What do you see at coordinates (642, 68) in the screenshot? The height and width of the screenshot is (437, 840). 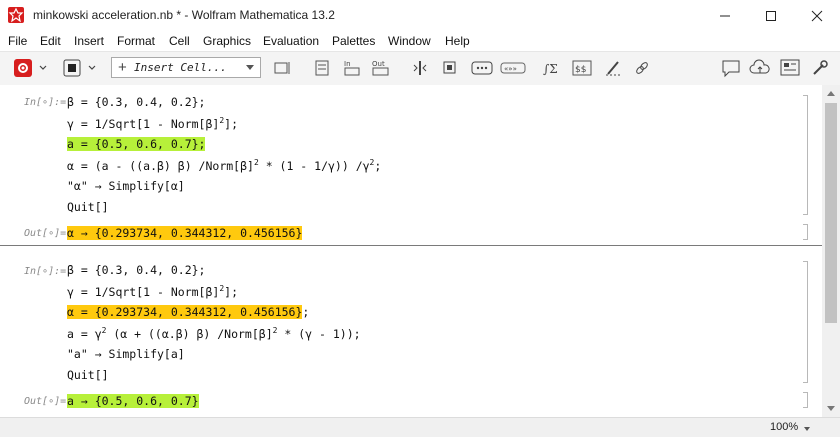 I see `link-icon` at bounding box center [642, 68].